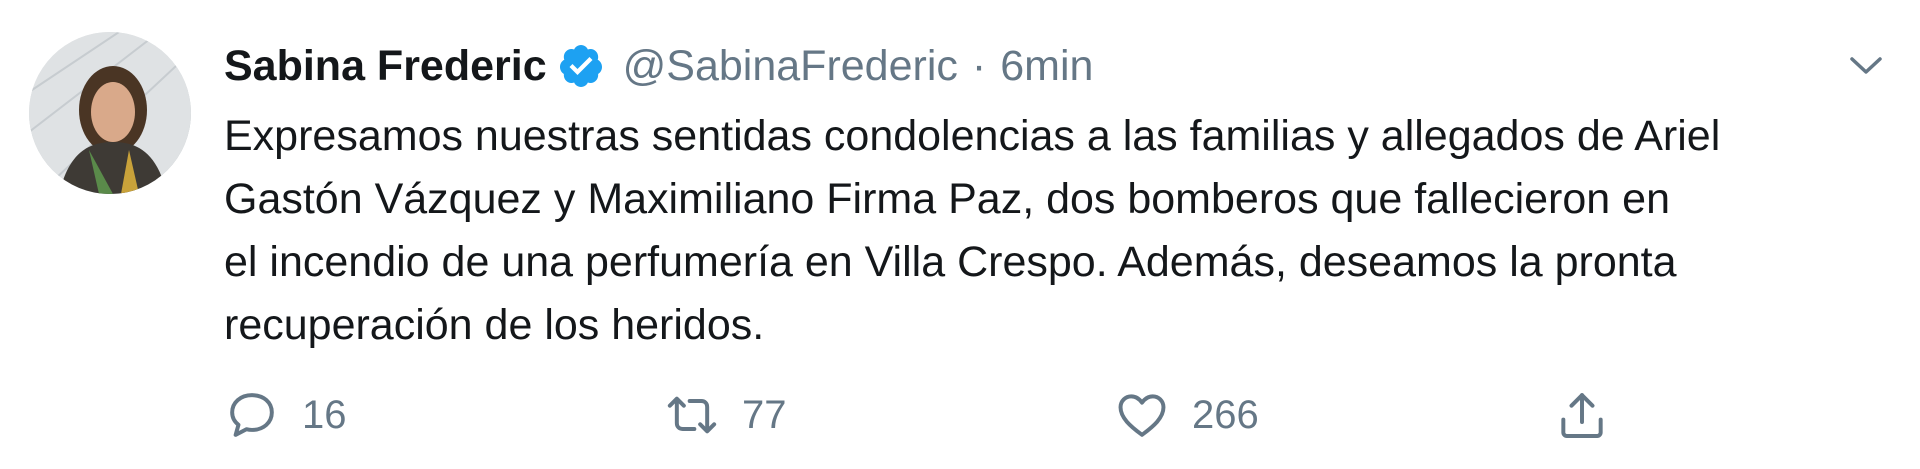 Image resolution: width=1920 pixels, height=469 pixels. Describe the element at coordinates (494, 325) in the screenshot. I see `tweet-text-line: recuperación de los heridos.` at that location.